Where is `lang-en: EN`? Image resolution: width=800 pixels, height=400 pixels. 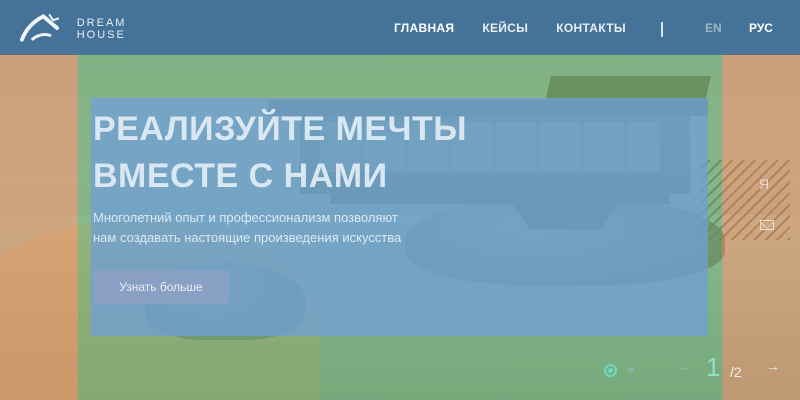 lang-en: EN is located at coordinates (713, 27).